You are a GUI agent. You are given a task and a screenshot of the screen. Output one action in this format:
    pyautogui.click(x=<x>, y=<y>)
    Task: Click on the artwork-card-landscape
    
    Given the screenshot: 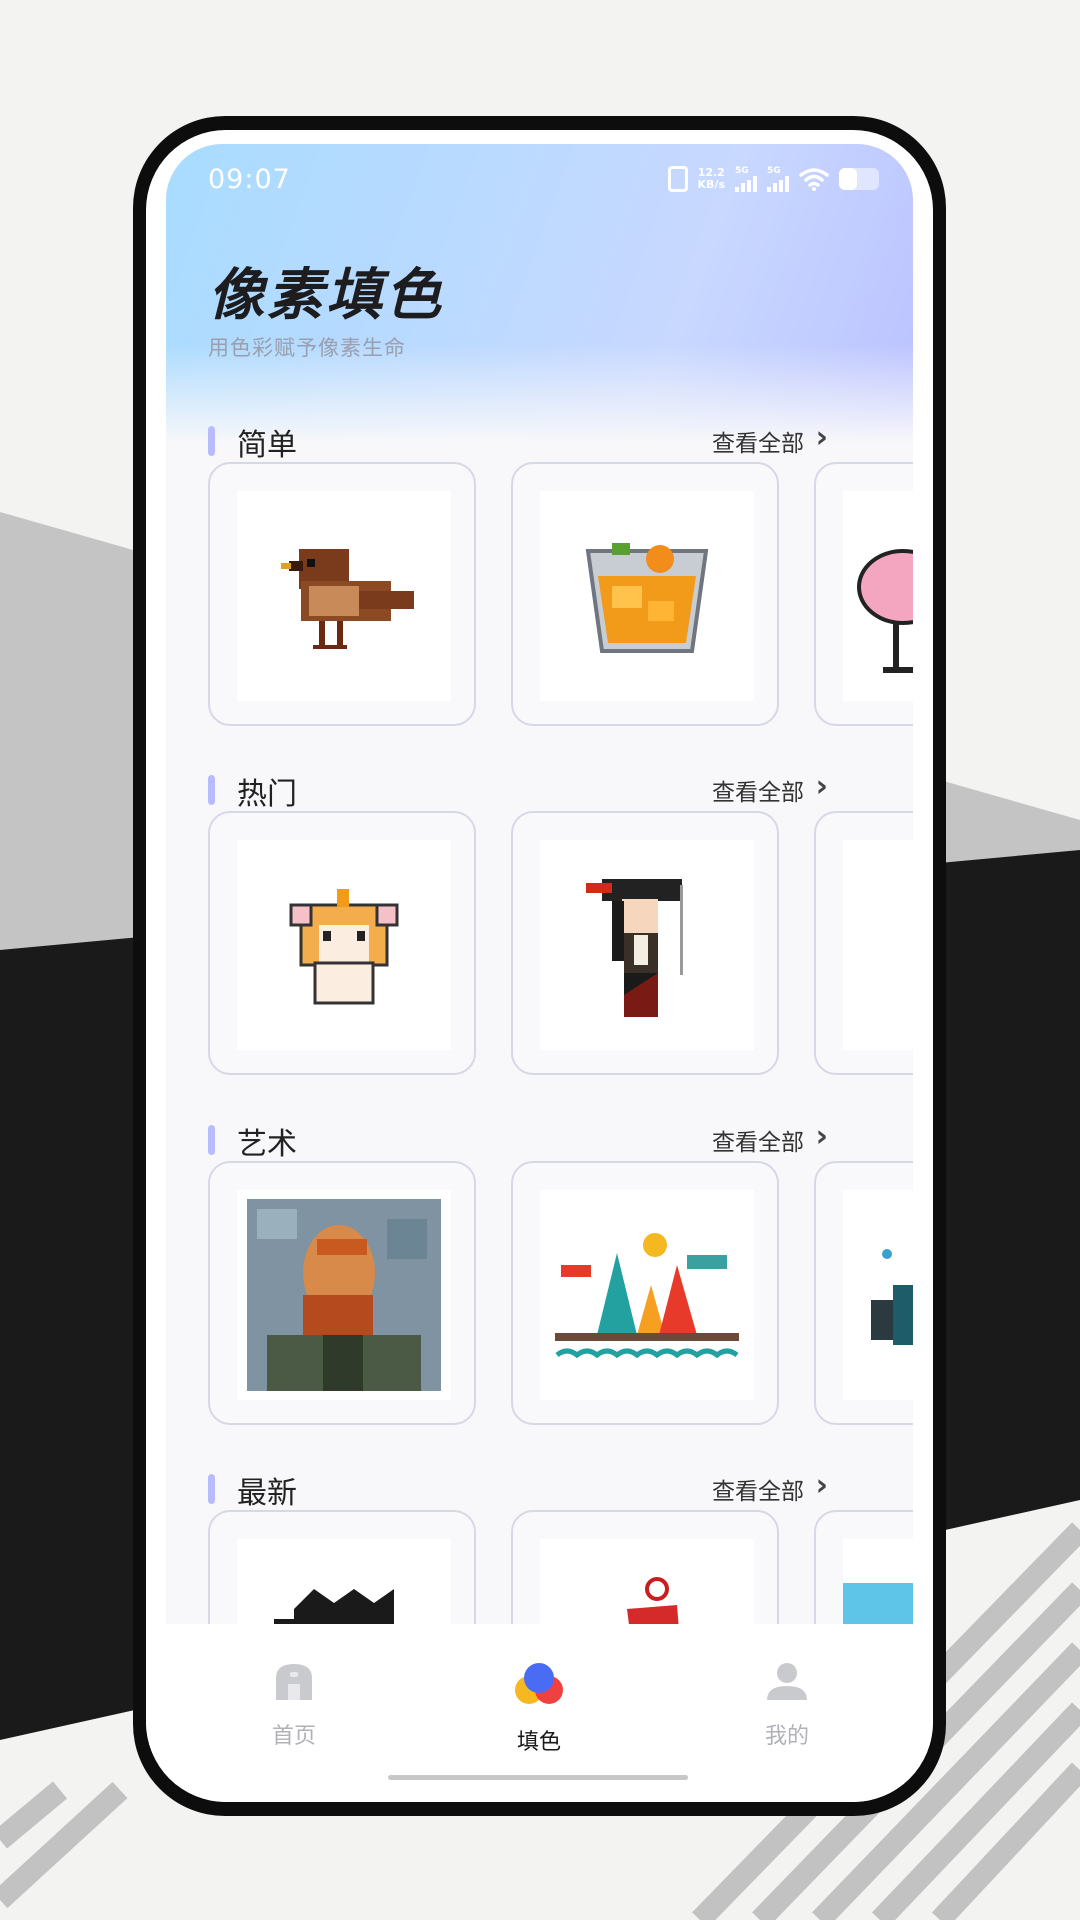 What is the action you would take?
    pyautogui.click(x=645, y=1293)
    